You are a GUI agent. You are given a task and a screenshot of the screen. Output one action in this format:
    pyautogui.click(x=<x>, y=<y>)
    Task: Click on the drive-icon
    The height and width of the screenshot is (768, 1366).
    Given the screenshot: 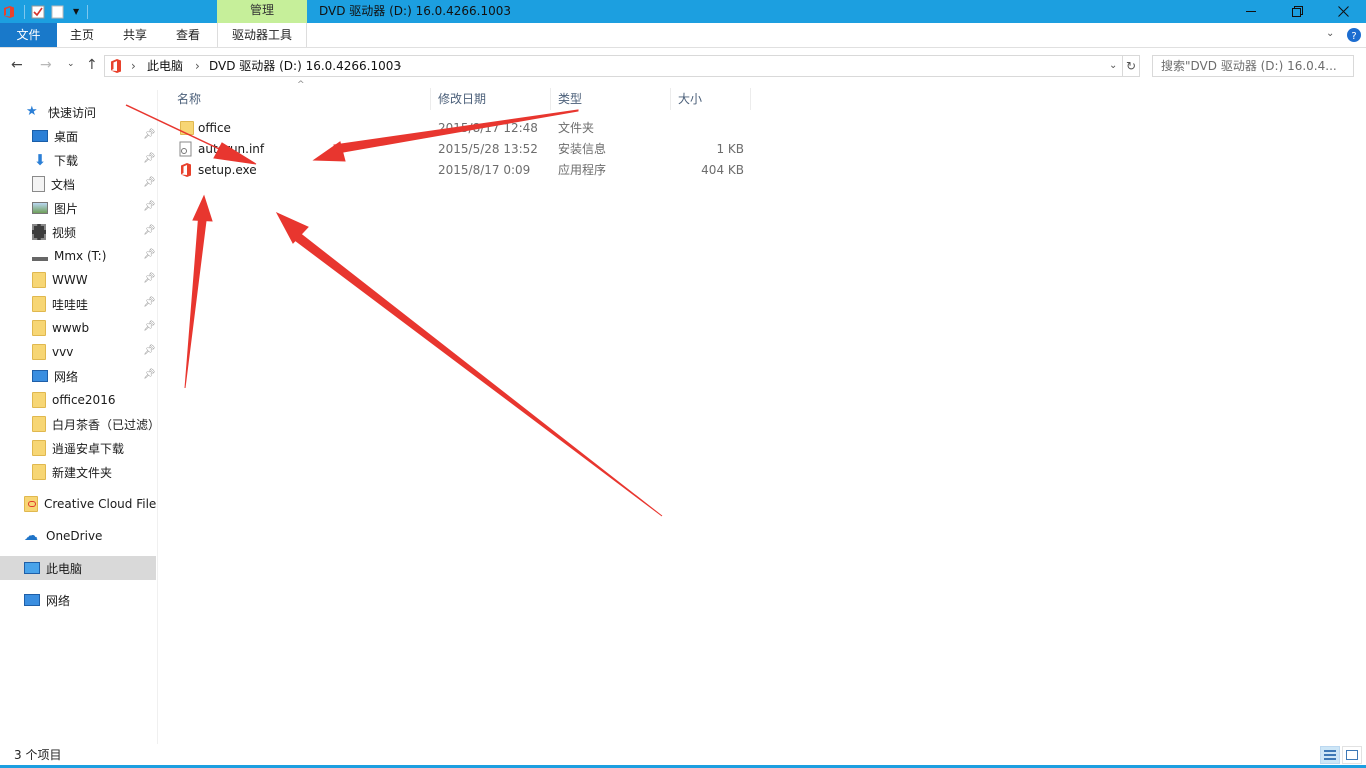 What is the action you would take?
    pyautogui.click(x=40, y=256)
    